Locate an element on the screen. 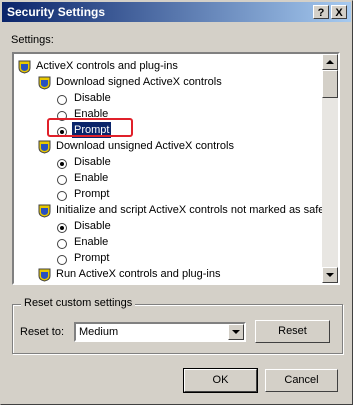 This screenshot has width=353, height=405. scroll-up-button is located at coordinates (330, 62).